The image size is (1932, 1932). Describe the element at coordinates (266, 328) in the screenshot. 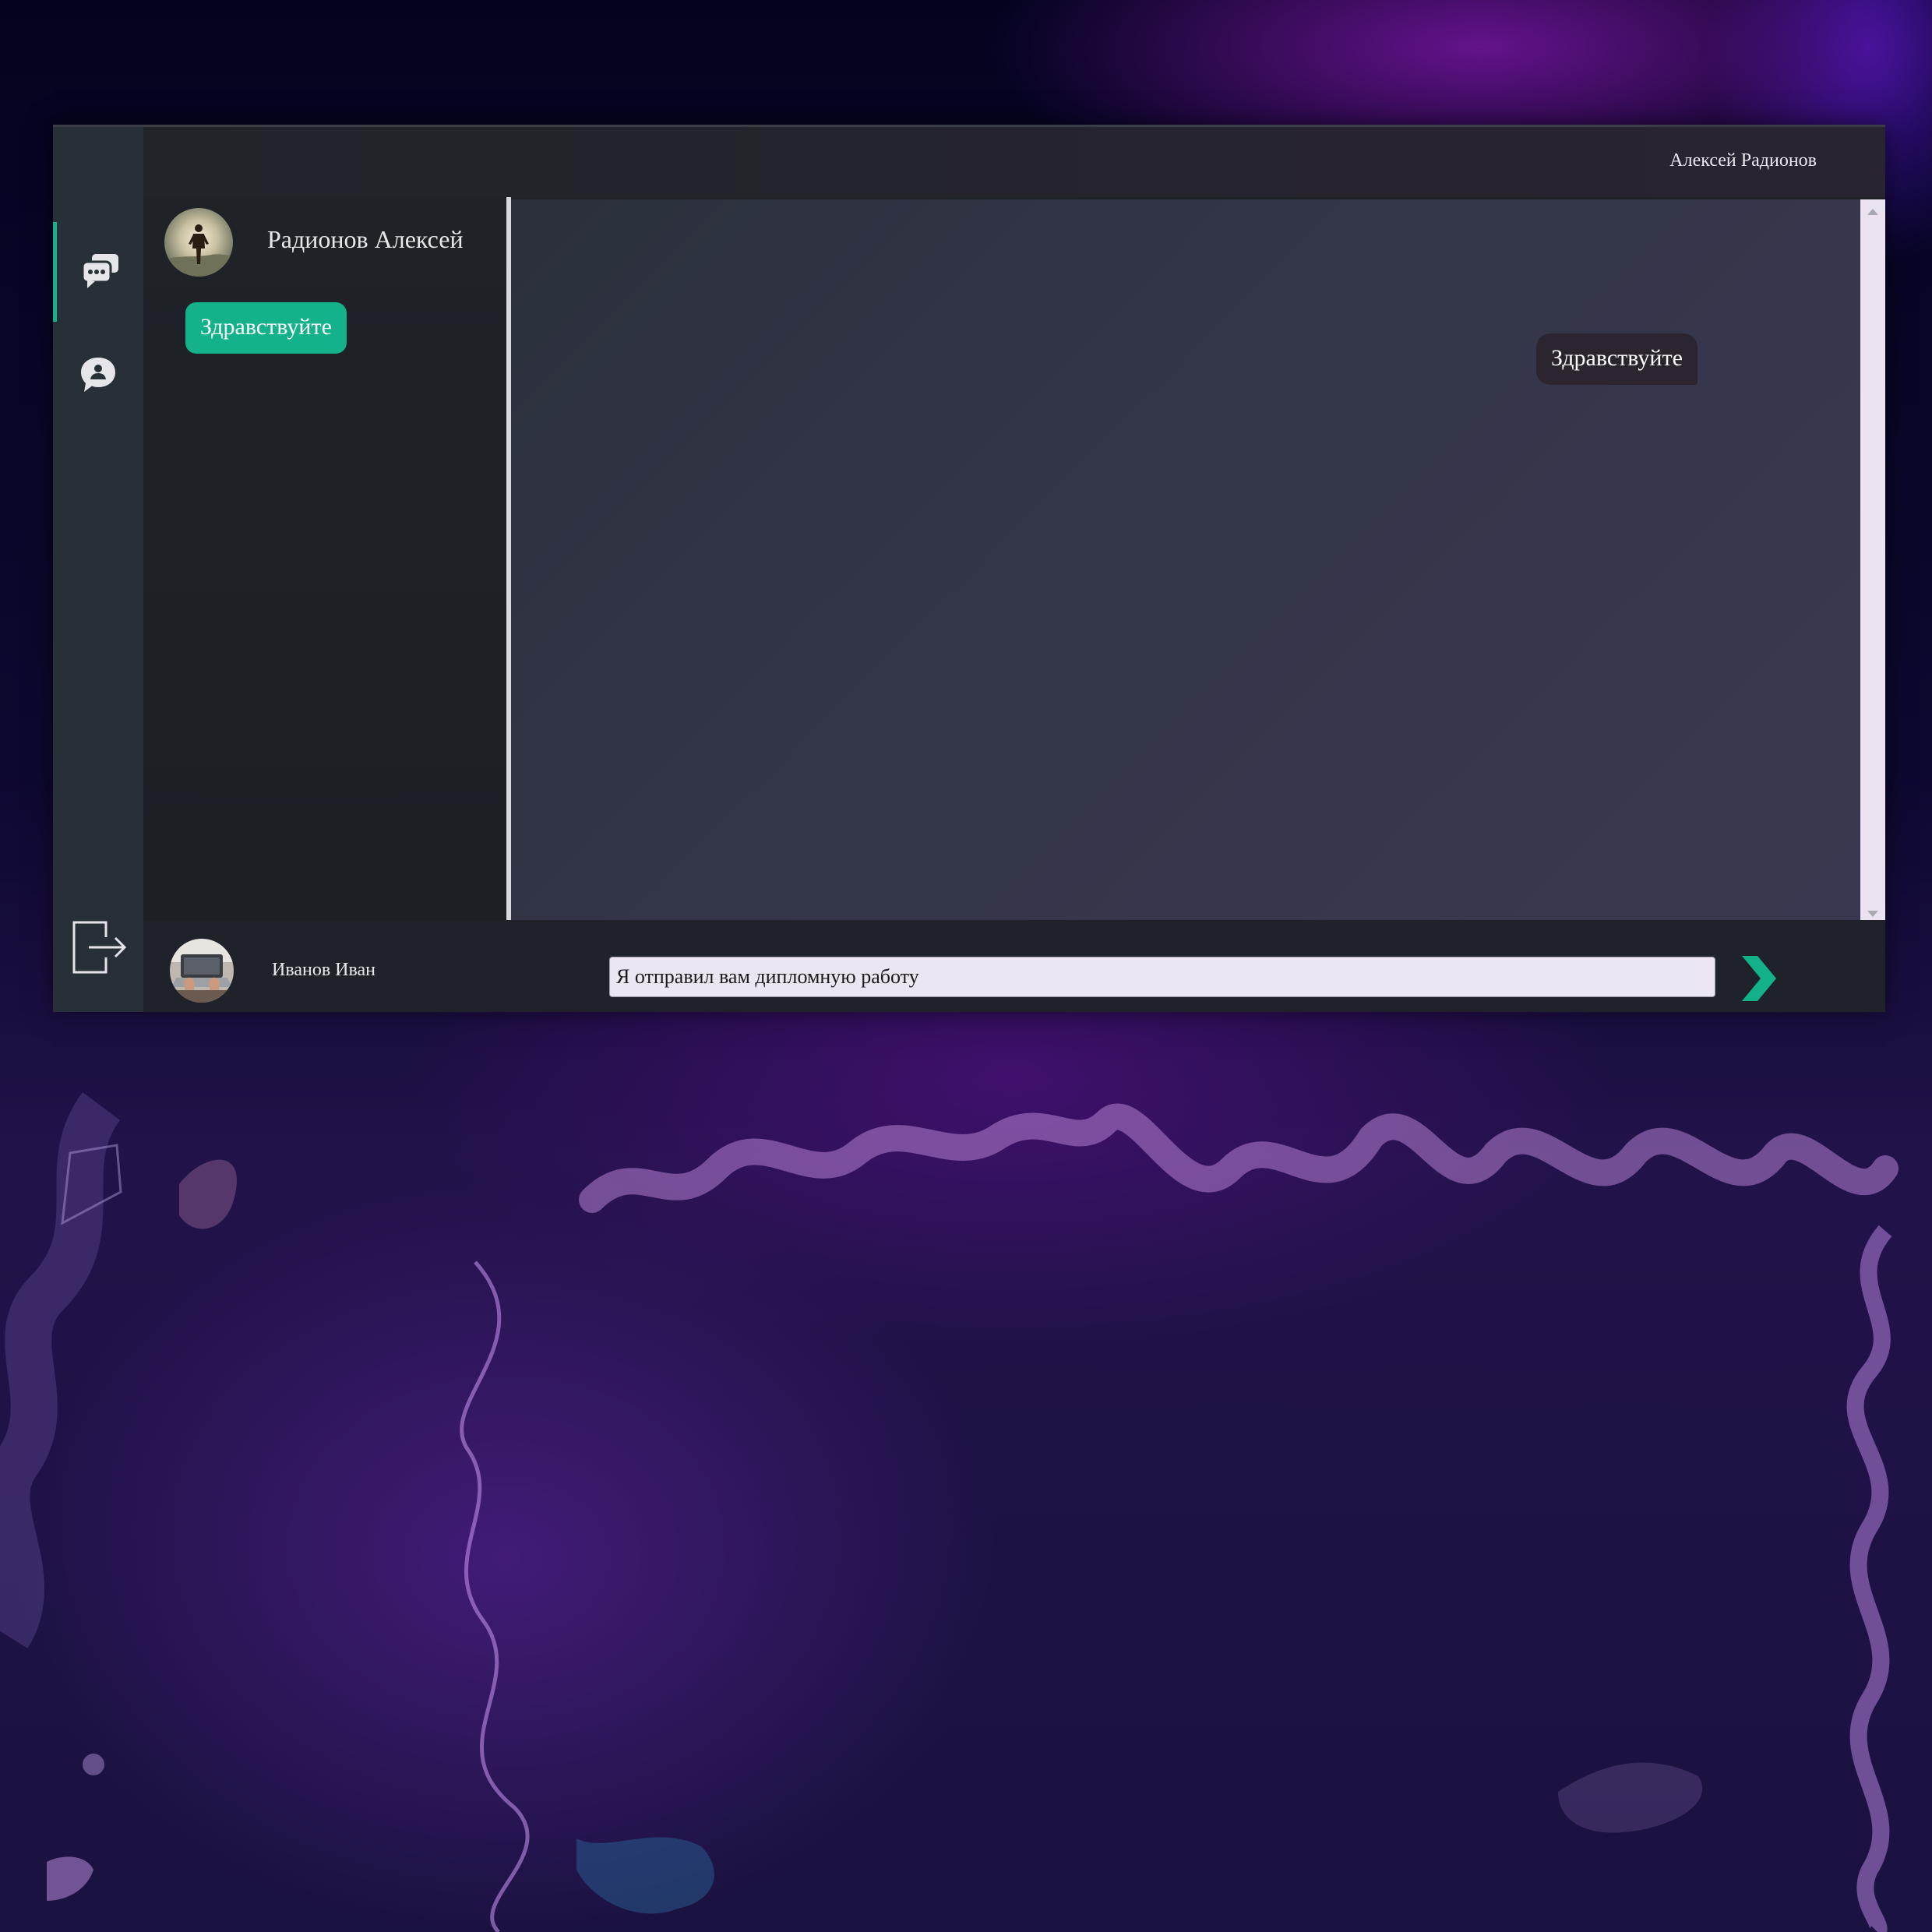

I see `message-outgoing: Здравствуйте` at that location.